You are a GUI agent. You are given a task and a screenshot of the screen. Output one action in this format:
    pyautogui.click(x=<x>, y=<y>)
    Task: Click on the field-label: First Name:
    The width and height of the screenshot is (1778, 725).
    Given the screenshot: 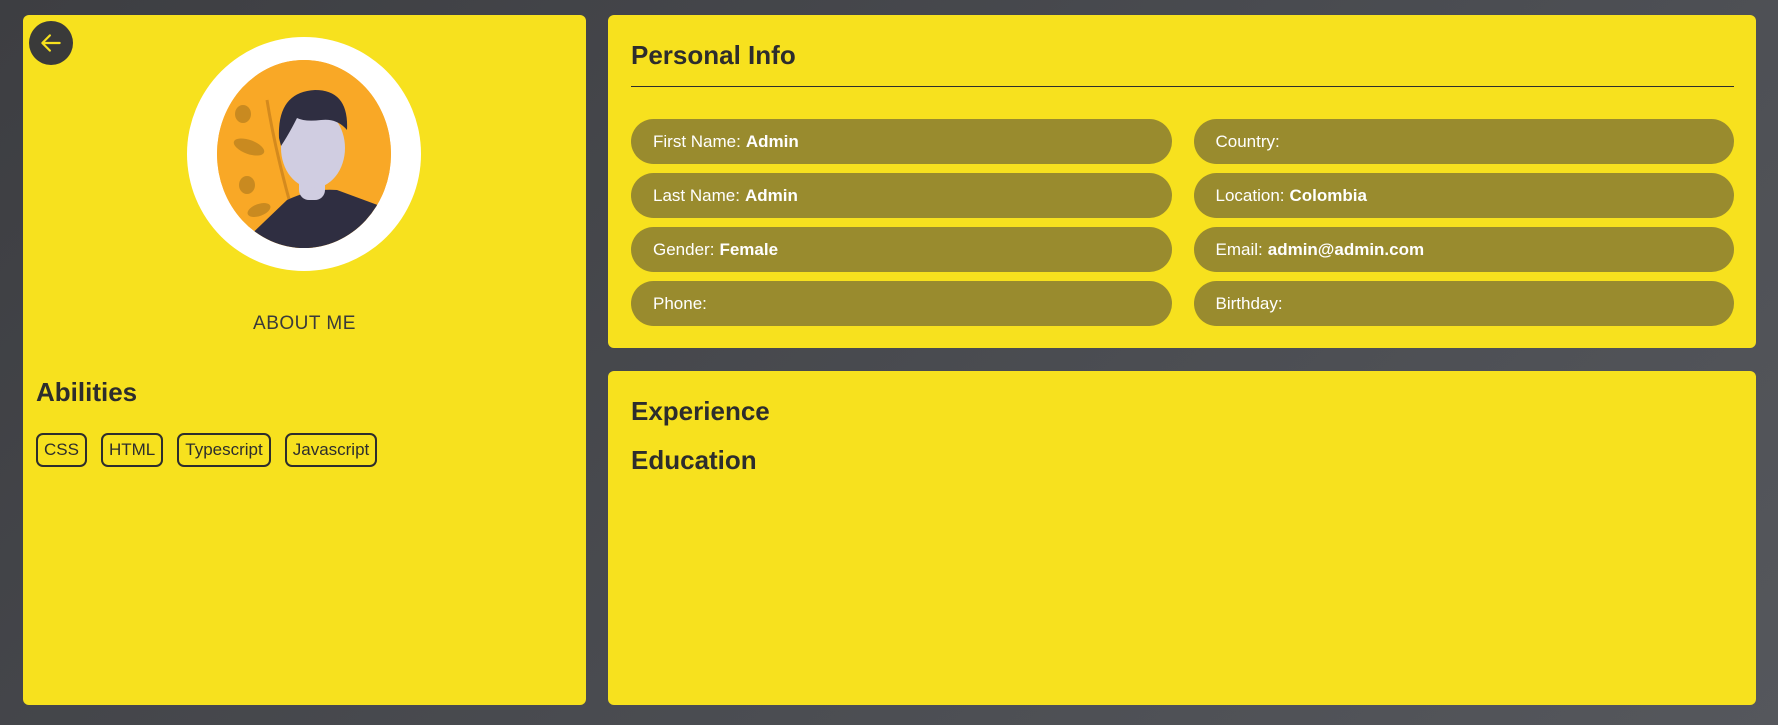 What is the action you would take?
    pyautogui.click(x=697, y=141)
    